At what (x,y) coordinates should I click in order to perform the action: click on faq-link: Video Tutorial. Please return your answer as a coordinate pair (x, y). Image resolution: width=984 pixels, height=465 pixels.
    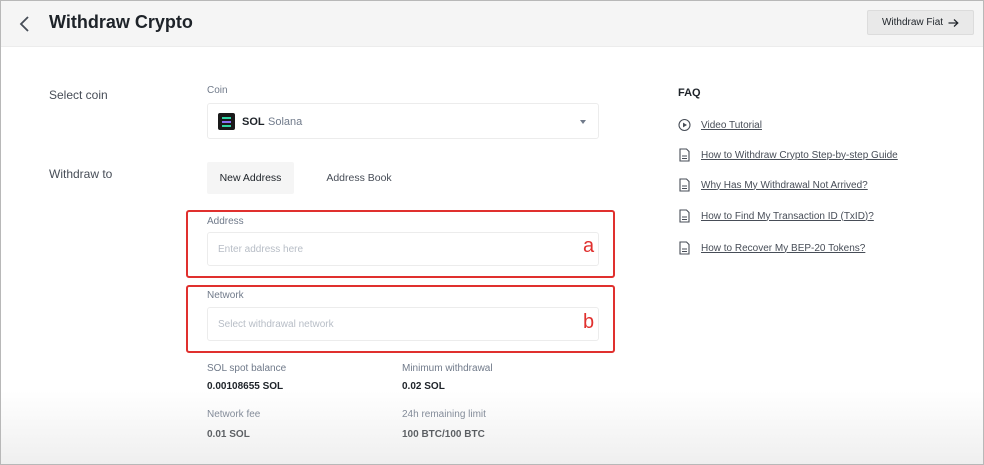
    Looking at the image, I should click on (731, 125).